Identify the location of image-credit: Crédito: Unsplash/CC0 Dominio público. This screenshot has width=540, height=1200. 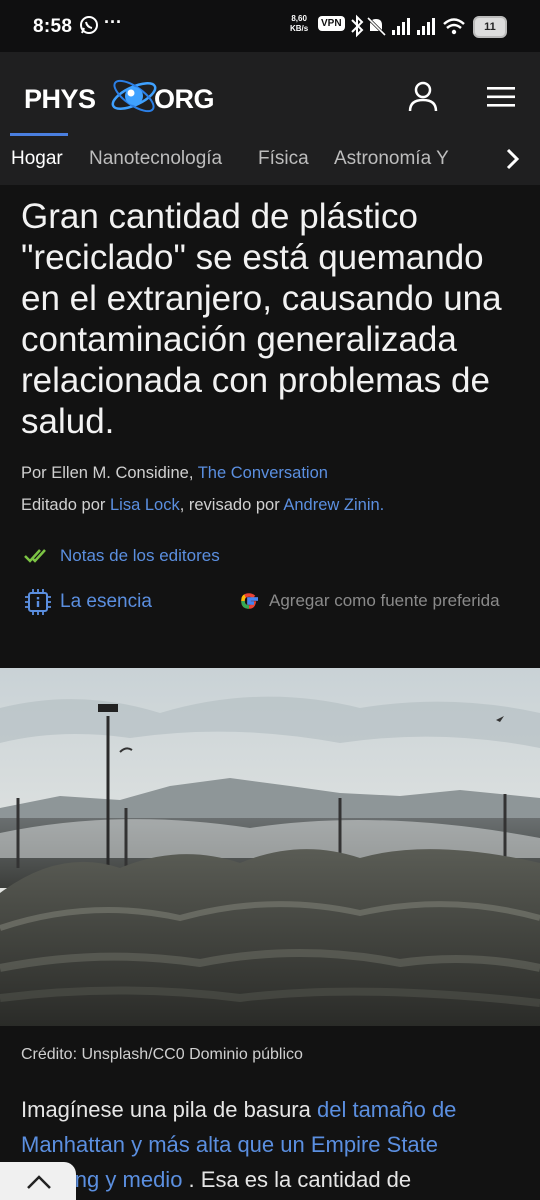
(162, 1054).